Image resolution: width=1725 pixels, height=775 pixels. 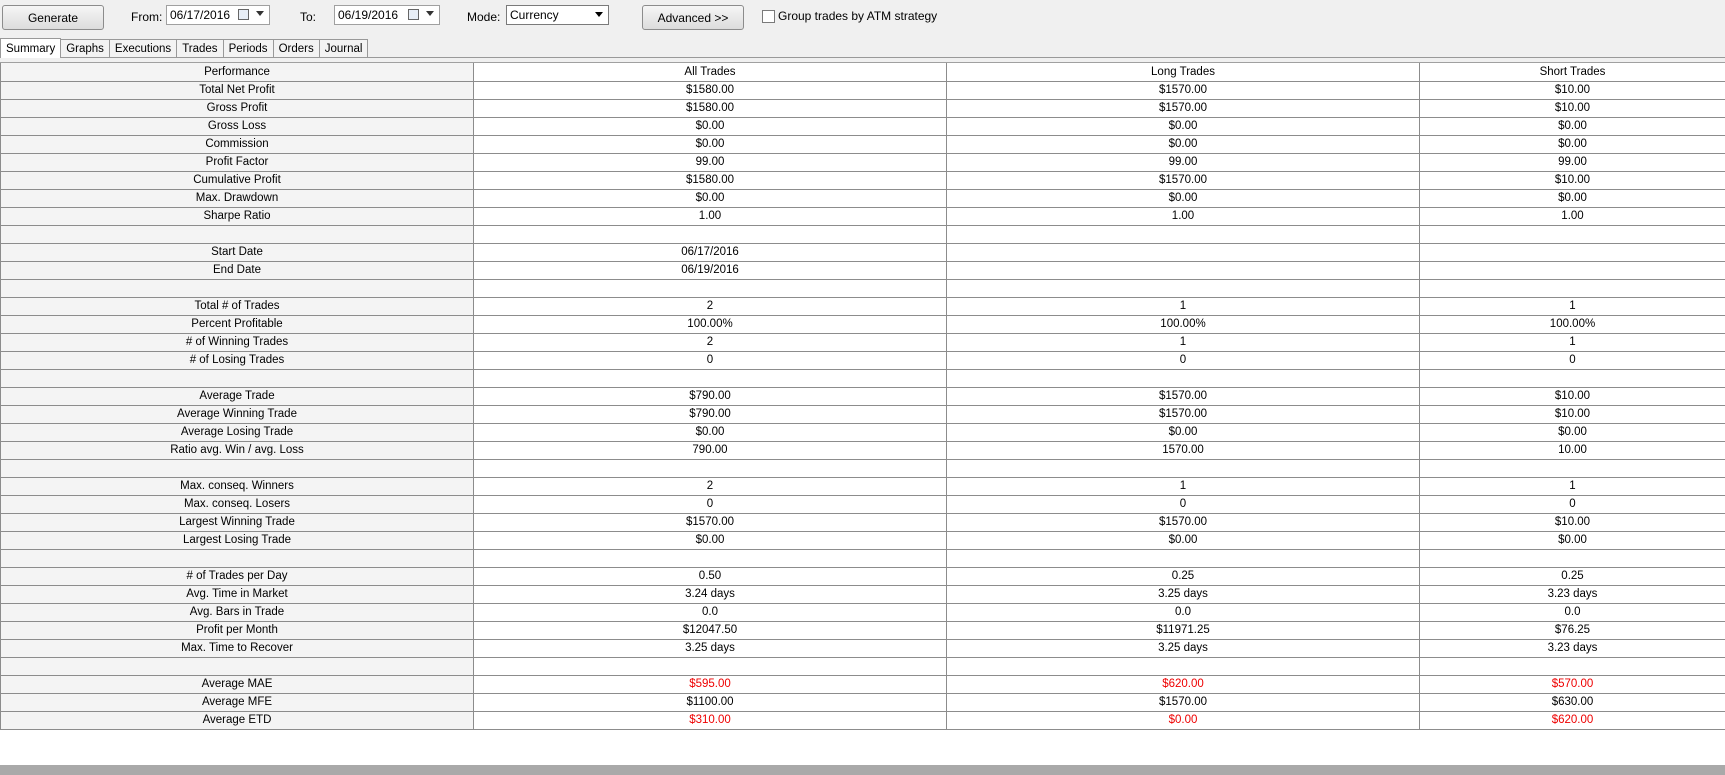 What do you see at coordinates (710, 396) in the screenshot?
I see `metric-value-cell: $790.00` at bounding box center [710, 396].